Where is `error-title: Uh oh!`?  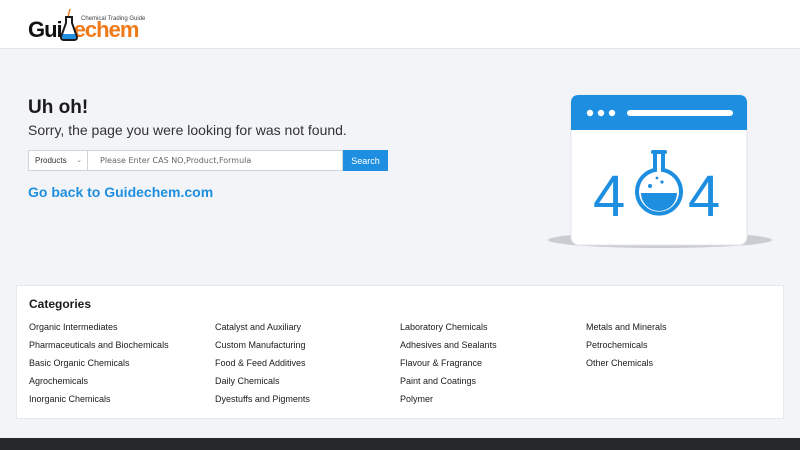
error-title: Uh oh! is located at coordinates (58, 107).